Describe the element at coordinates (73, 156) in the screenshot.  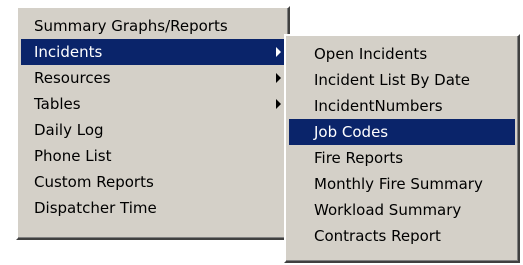
I see `menu-item-label: Phone List` at that location.